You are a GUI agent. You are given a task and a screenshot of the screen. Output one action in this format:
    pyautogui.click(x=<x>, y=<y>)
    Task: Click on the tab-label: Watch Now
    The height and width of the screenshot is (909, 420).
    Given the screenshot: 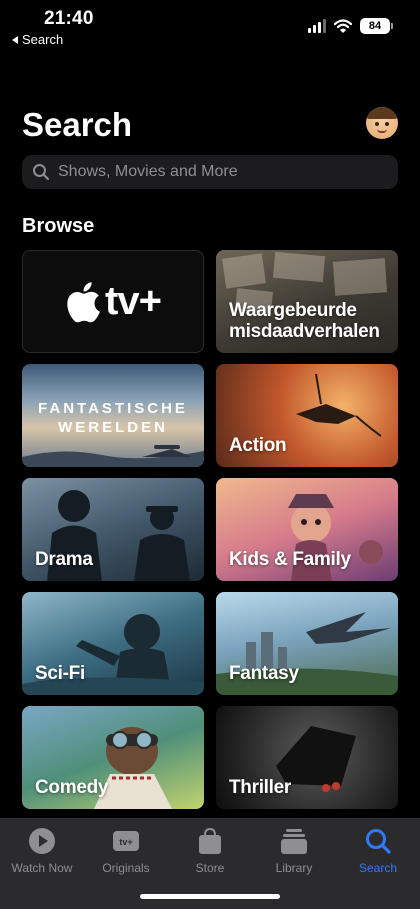 What is the action you would take?
    pyautogui.click(x=42, y=868)
    